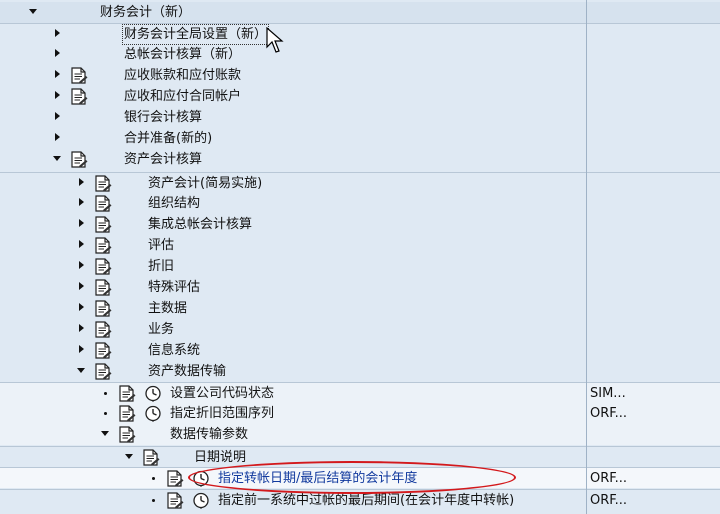  What do you see at coordinates (360, 224) in the screenshot?
I see `tree-node-integration-gl: 集成总帐会计核算` at bounding box center [360, 224].